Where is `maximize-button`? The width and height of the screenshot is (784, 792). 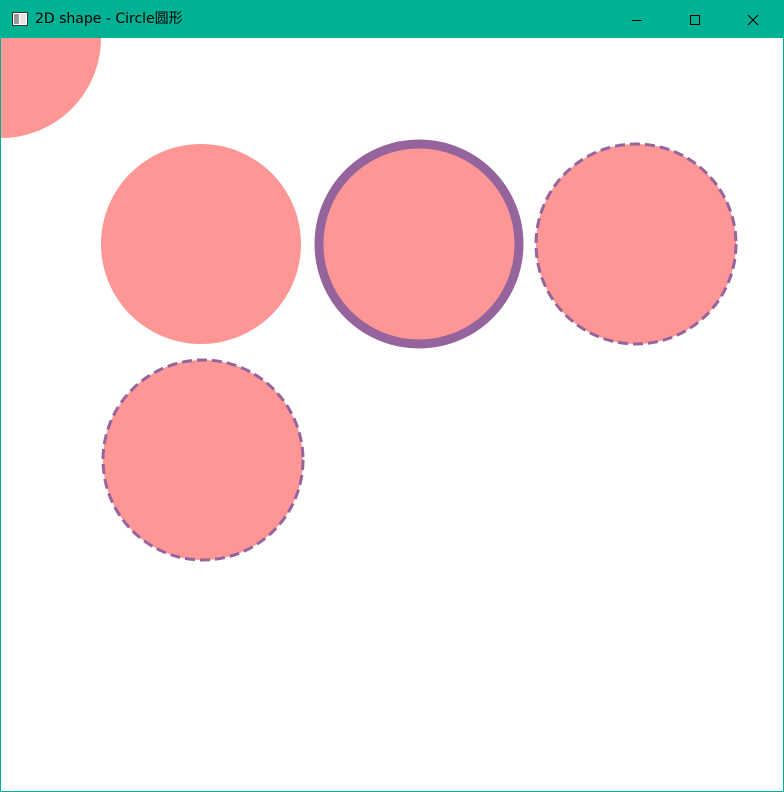
maximize-button is located at coordinates (695, 19).